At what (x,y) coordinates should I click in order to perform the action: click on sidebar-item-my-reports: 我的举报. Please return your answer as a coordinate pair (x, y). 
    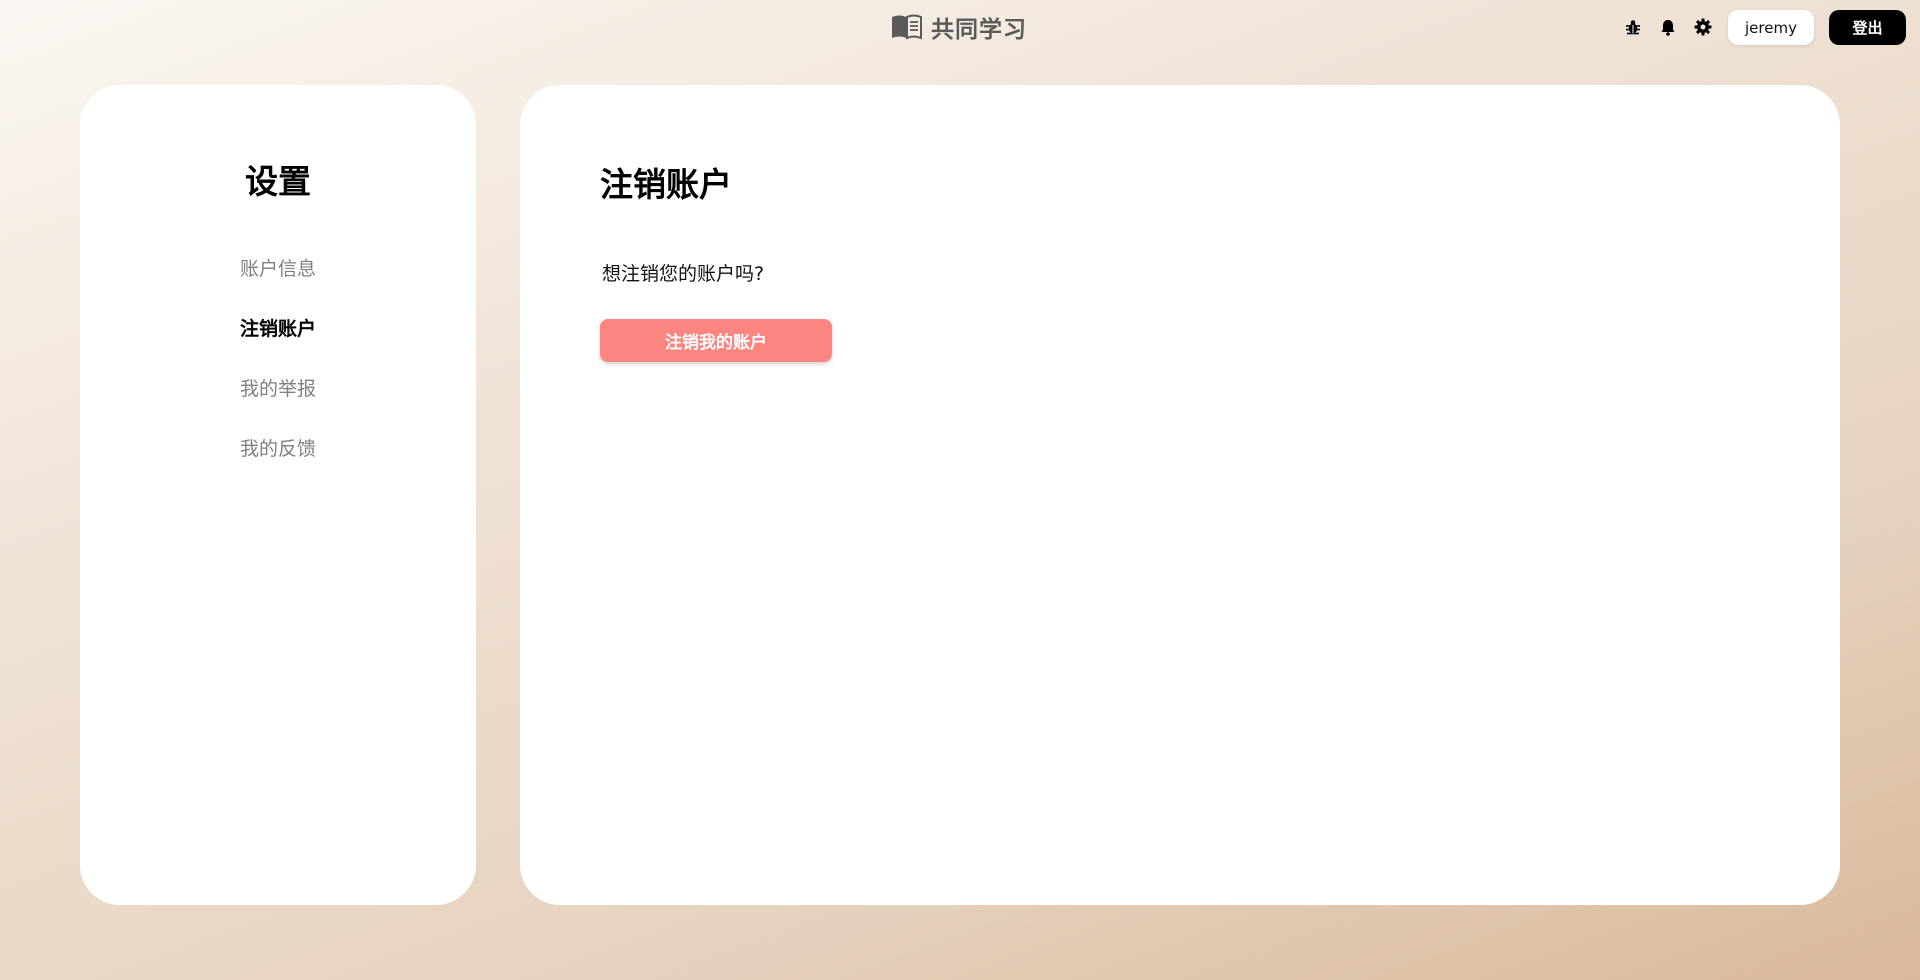
    Looking at the image, I should click on (278, 403).